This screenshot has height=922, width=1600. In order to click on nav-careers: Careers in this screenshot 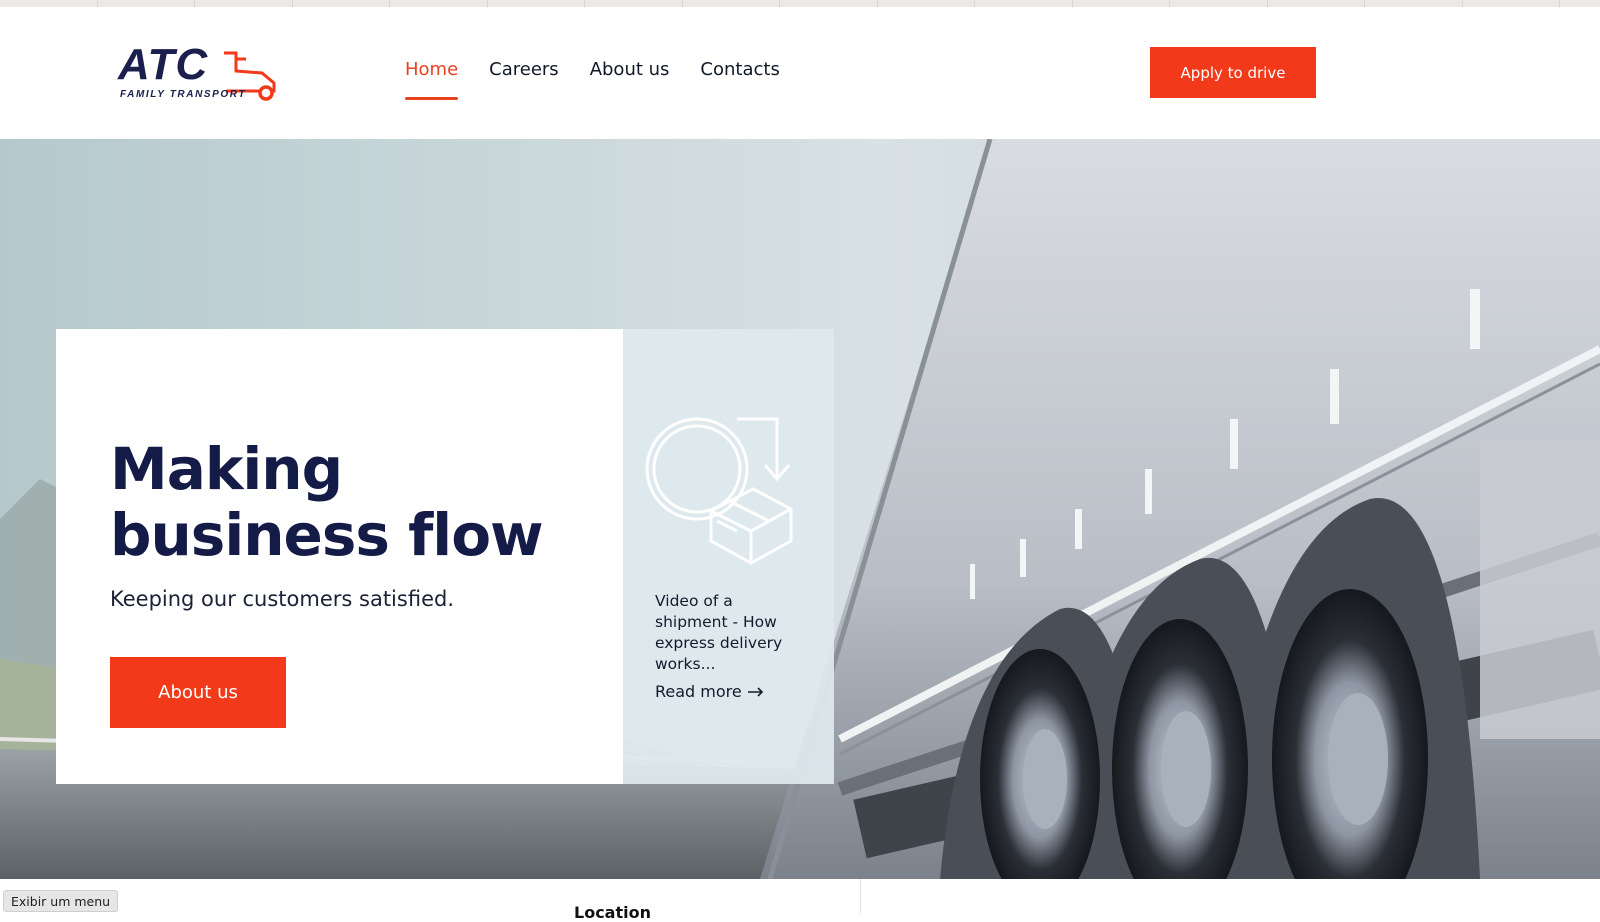, I will do `click(524, 79)`.